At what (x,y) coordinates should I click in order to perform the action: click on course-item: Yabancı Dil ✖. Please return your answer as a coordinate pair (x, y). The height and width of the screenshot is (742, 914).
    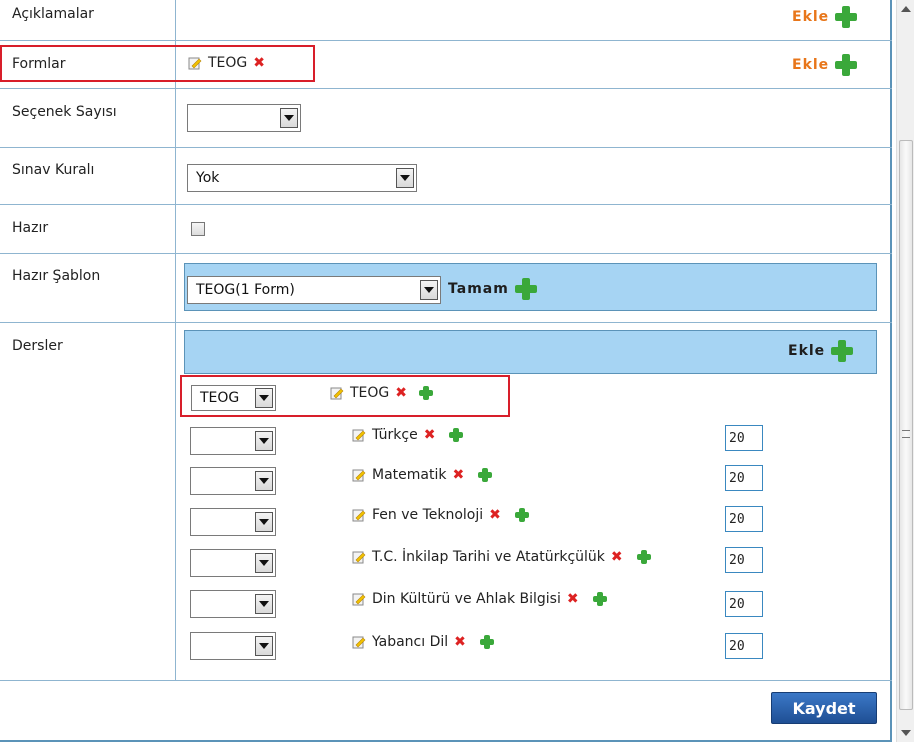
    Looking at the image, I should click on (423, 642).